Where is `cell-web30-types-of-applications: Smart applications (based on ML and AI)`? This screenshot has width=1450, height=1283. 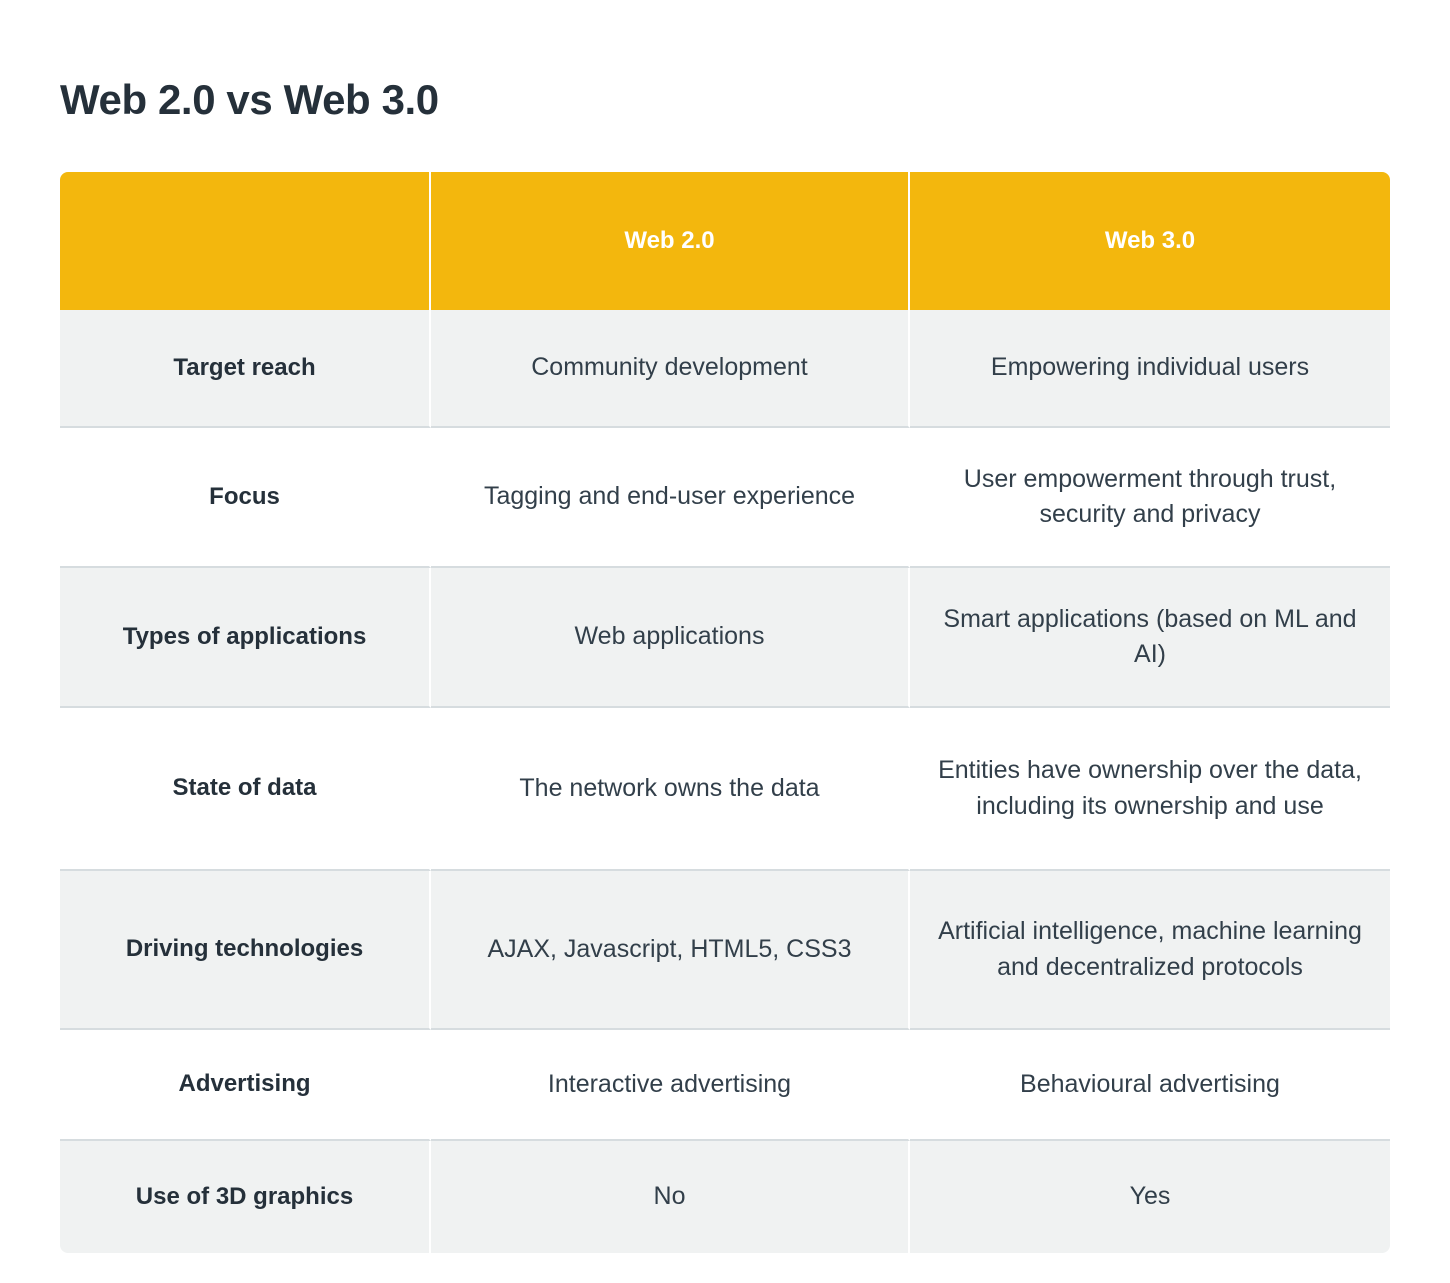 cell-web30-types-of-applications: Smart applications (based on ML and AI) is located at coordinates (1150, 638).